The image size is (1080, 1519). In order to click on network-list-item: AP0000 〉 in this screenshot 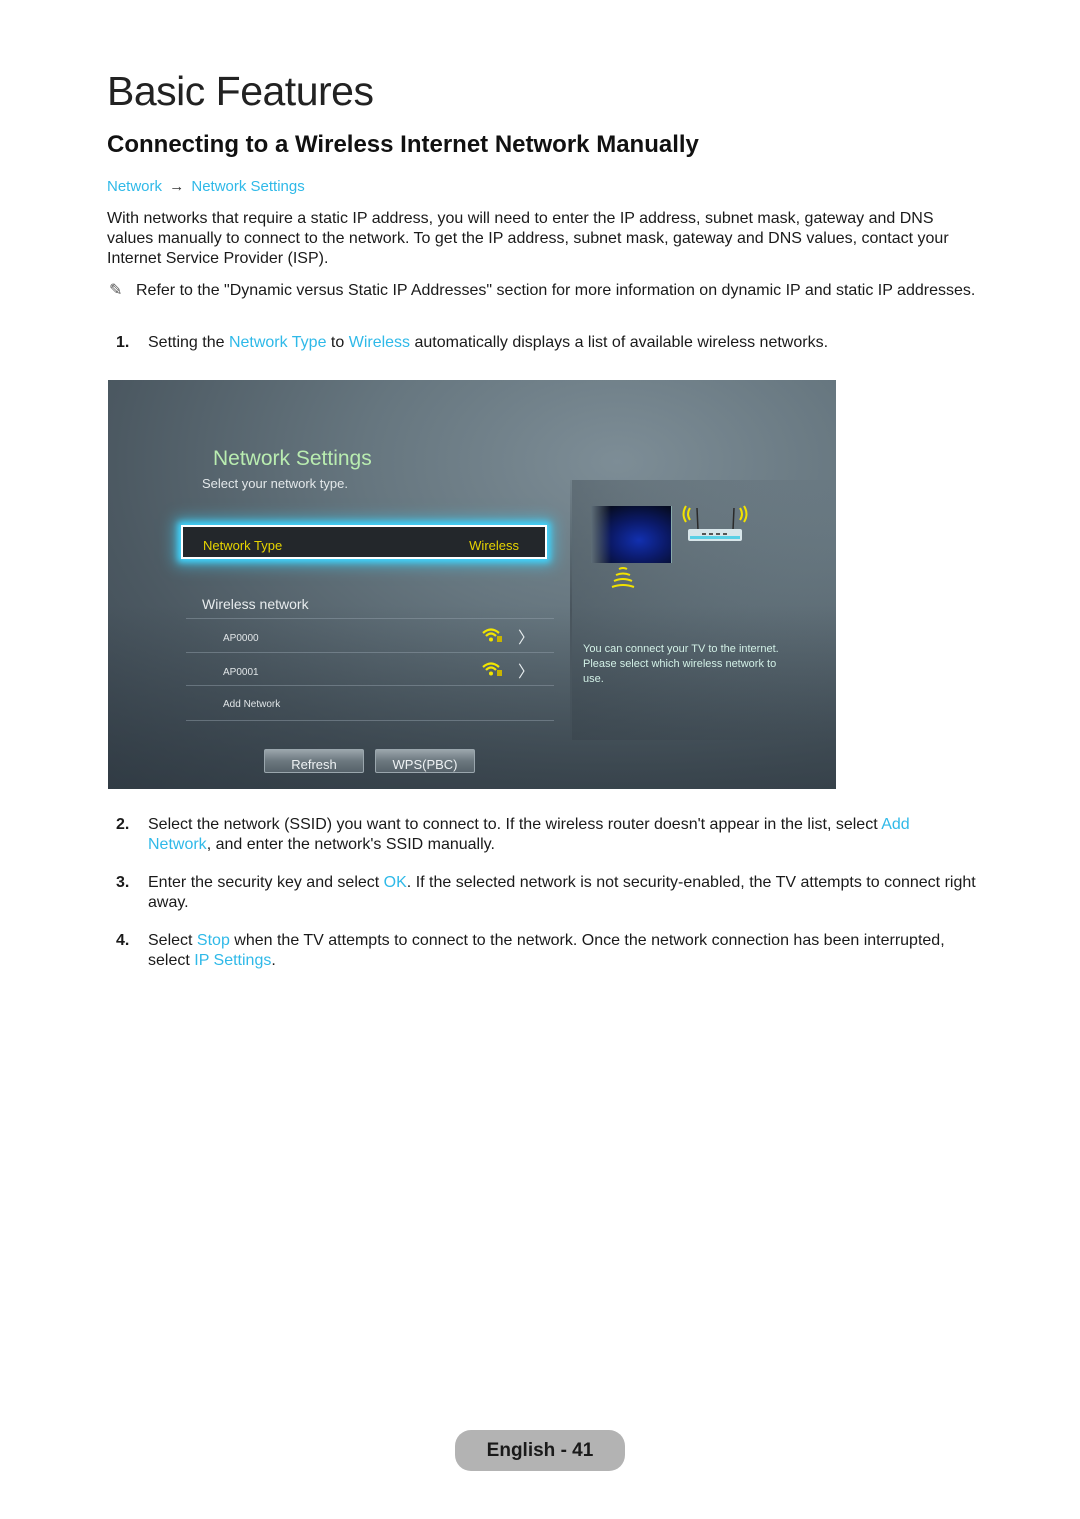, I will do `click(370, 635)`.